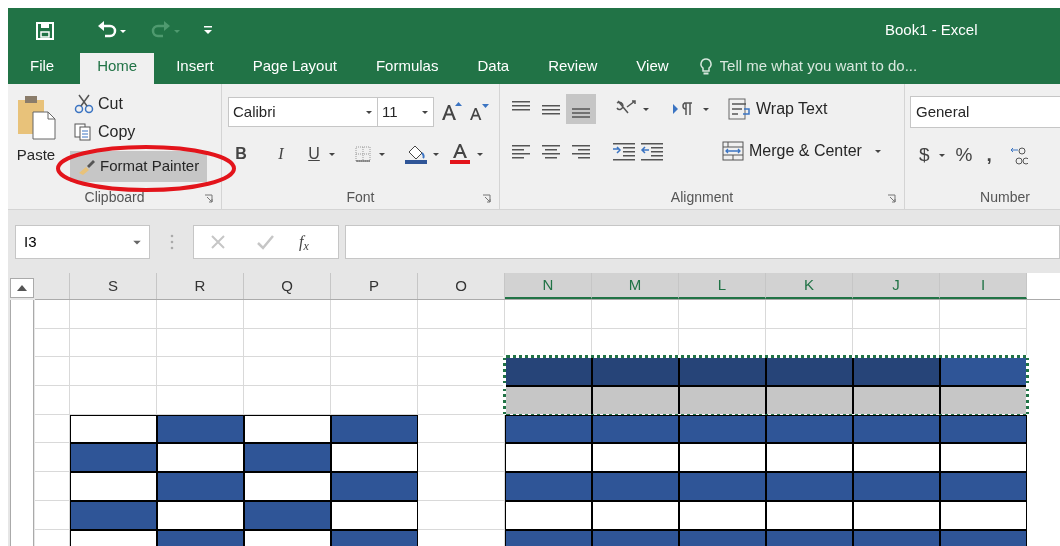  I want to click on ribbon-tab: Data, so click(493, 68).